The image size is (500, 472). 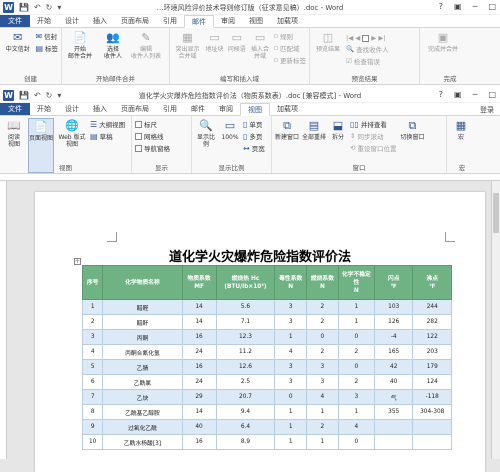 What do you see at coordinates (142, 427) in the screenshot?
I see `table-cell: 过氧化乙酰` at bounding box center [142, 427].